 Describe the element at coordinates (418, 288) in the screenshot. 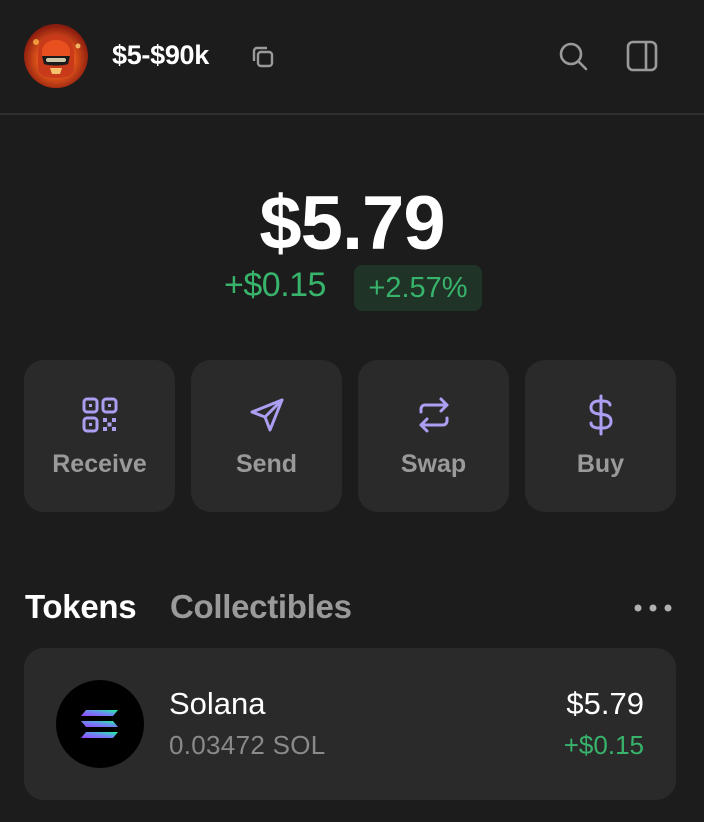

I see `balance-change-percent-badge: +2.57%` at that location.